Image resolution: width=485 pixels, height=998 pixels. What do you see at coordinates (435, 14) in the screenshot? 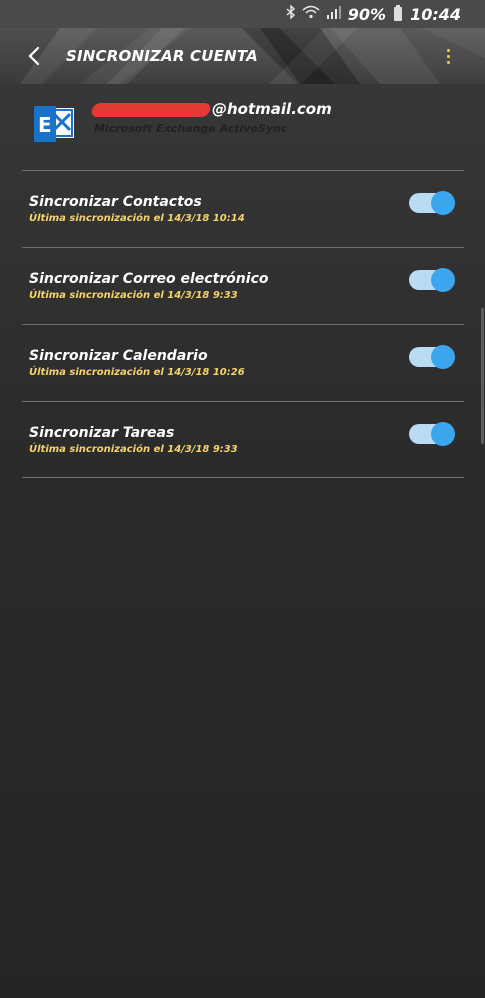
I see `clock: 10:44` at bounding box center [435, 14].